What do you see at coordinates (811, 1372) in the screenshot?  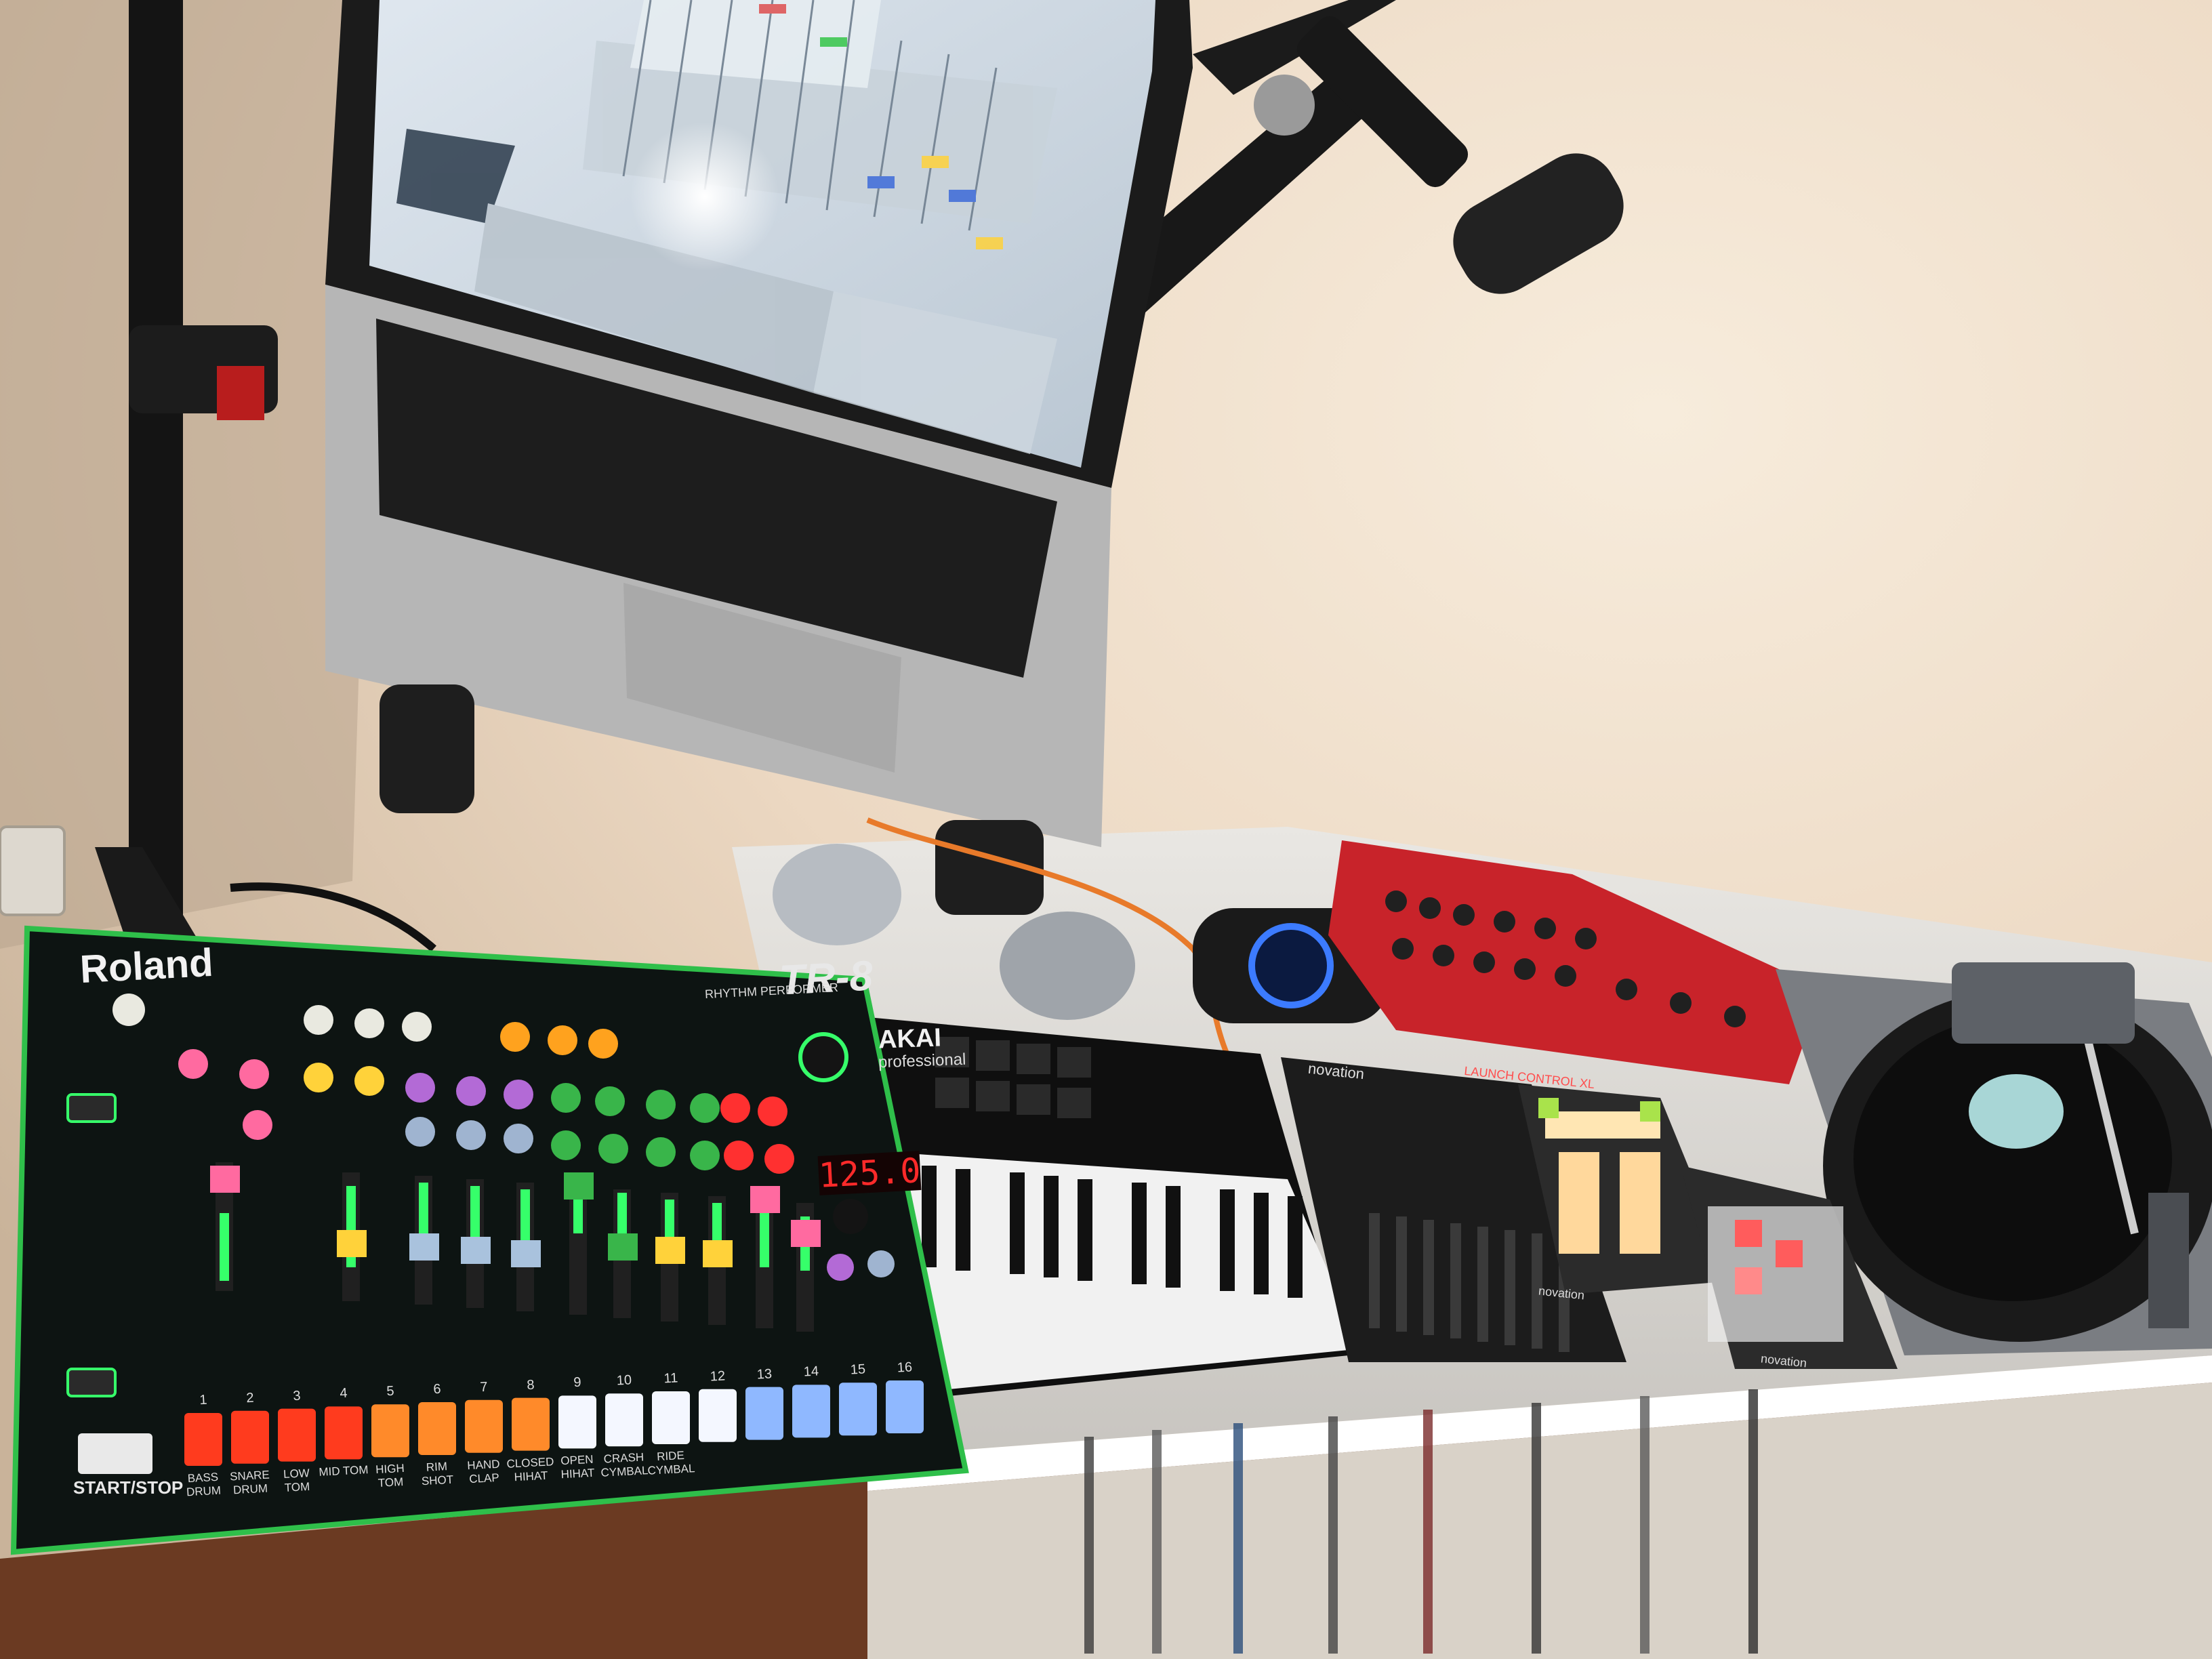 I see `step-pad-number: 14` at bounding box center [811, 1372].